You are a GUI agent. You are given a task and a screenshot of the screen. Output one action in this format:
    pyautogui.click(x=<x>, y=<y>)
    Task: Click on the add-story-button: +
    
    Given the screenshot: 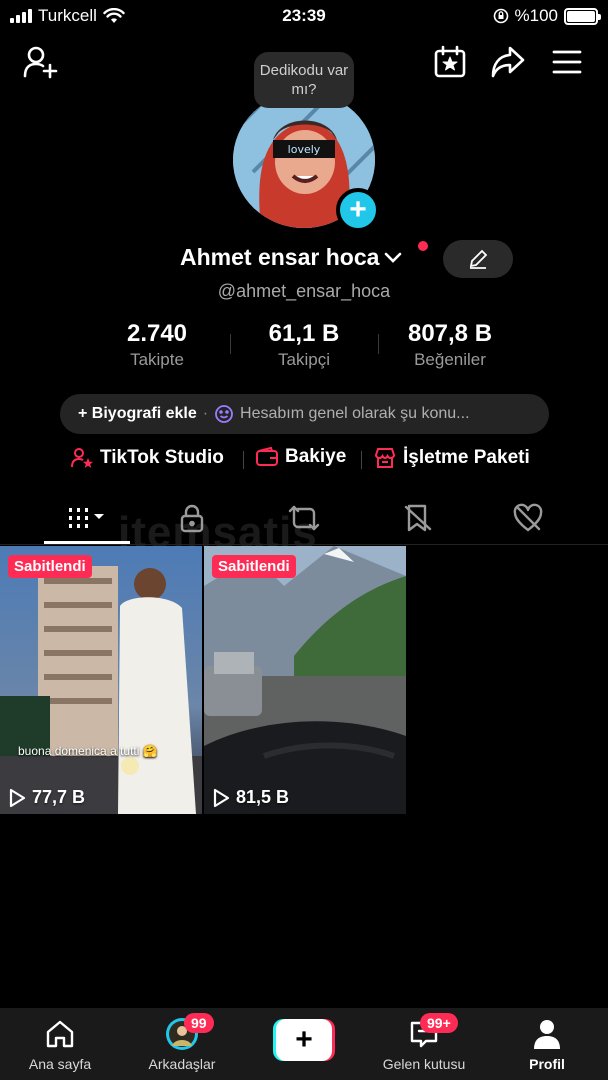 What is the action you would take?
    pyautogui.click(x=358, y=210)
    